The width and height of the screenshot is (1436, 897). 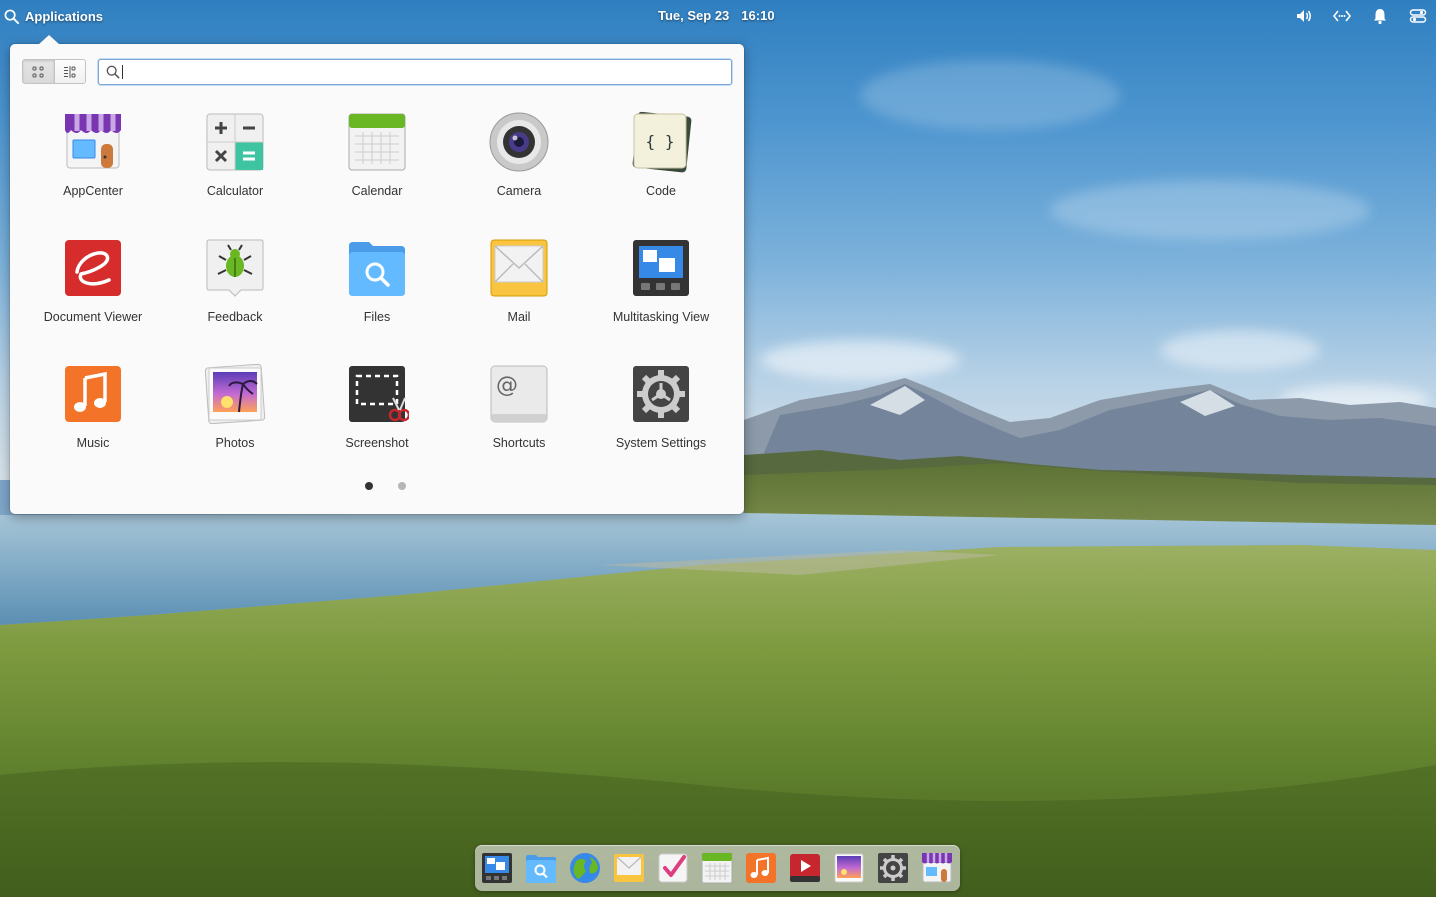 What do you see at coordinates (1418, 16) in the screenshot?
I see `session-icon` at bounding box center [1418, 16].